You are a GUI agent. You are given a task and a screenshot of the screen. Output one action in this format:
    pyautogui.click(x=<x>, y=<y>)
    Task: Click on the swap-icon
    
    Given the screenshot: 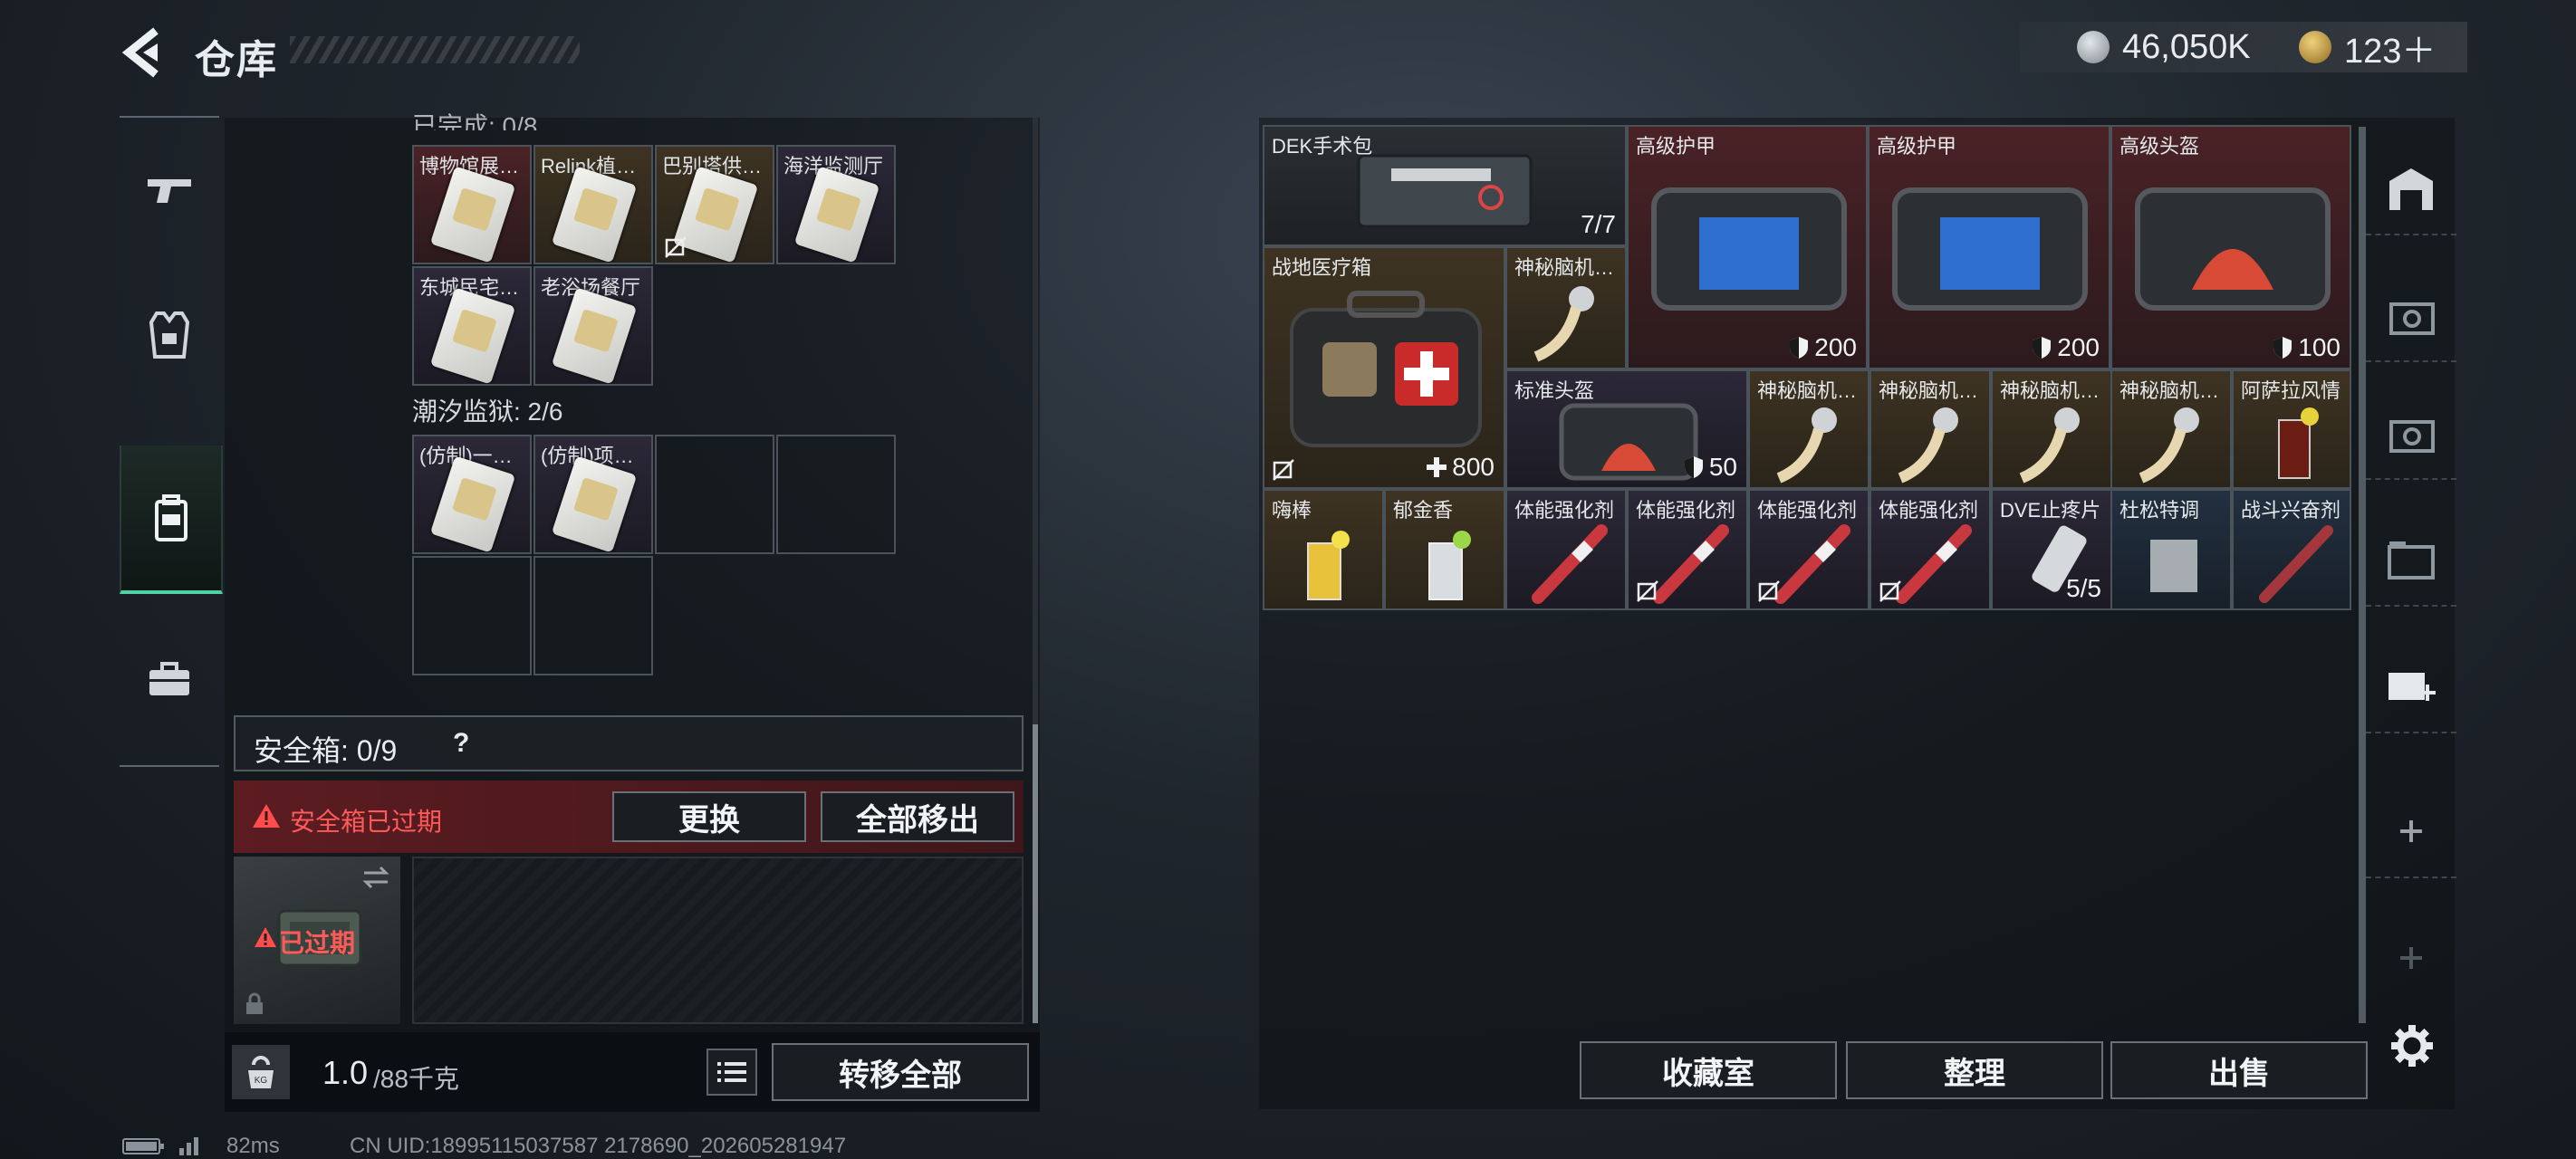 What is the action you would take?
    pyautogui.click(x=375, y=877)
    